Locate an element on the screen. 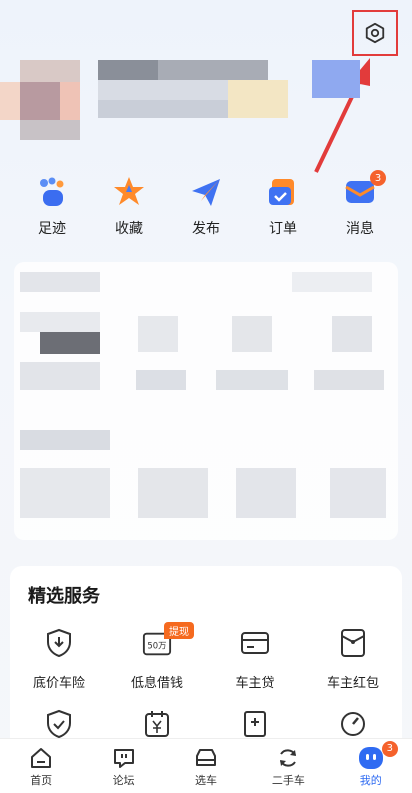 The width and height of the screenshot is (412, 793). home-icon is located at coordinates (41, 758).